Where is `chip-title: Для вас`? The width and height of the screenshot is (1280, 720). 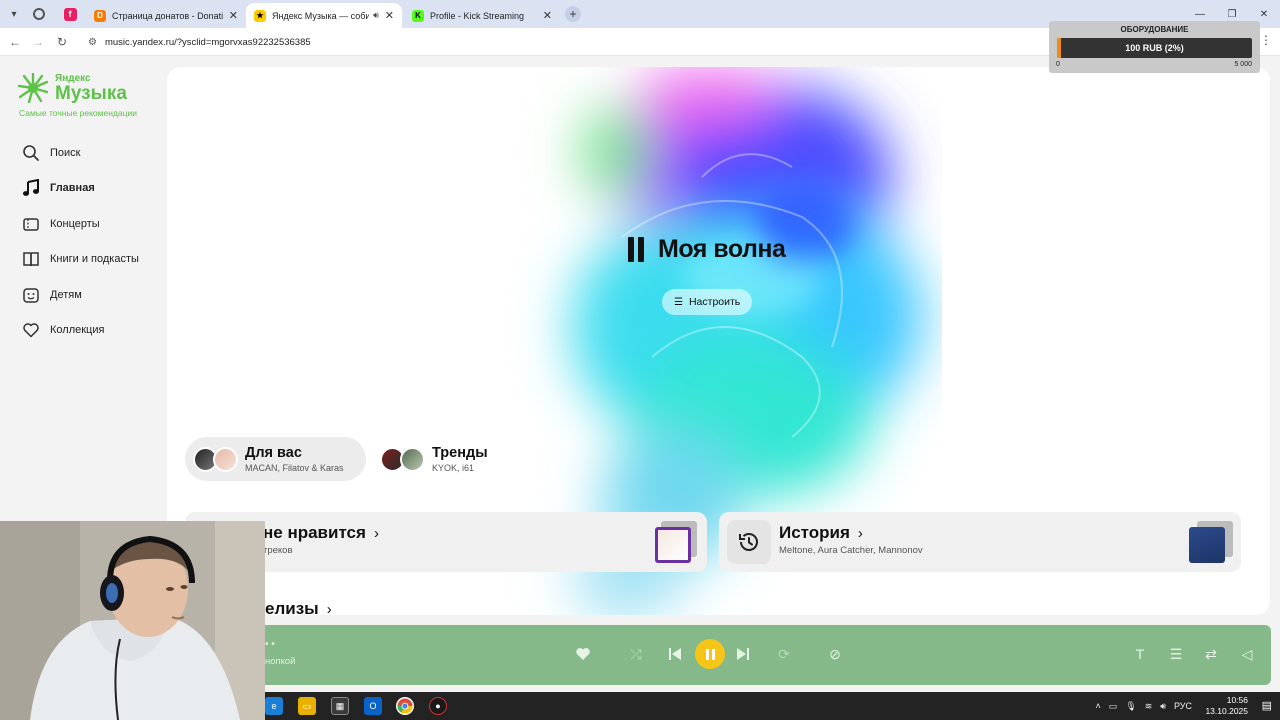
chip-title: Для вас is located at coordinates (273, 453).